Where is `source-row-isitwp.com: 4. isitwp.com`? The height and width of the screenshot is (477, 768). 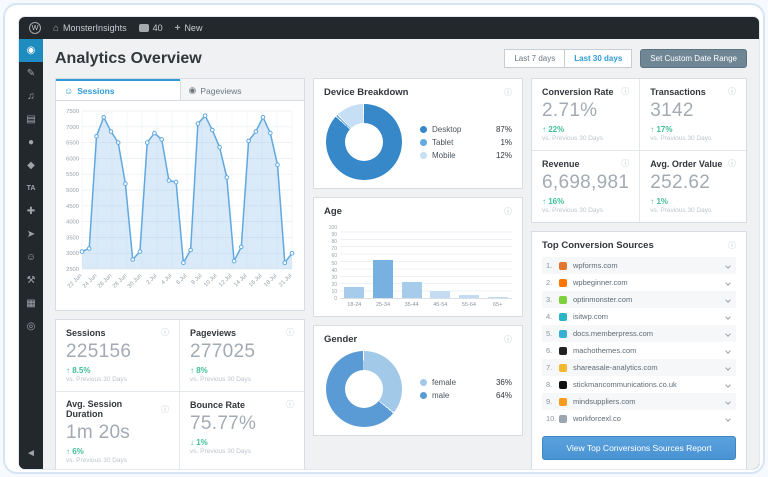 source-row-isitwp.com: 4. isitwp.com is located at coordinates (639, 316).